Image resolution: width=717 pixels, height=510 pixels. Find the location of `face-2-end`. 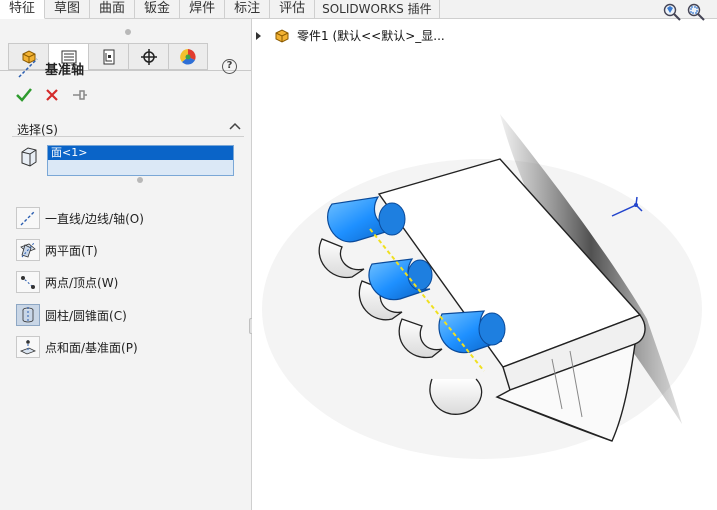

face-2-end is located at coordinates (420, 275).